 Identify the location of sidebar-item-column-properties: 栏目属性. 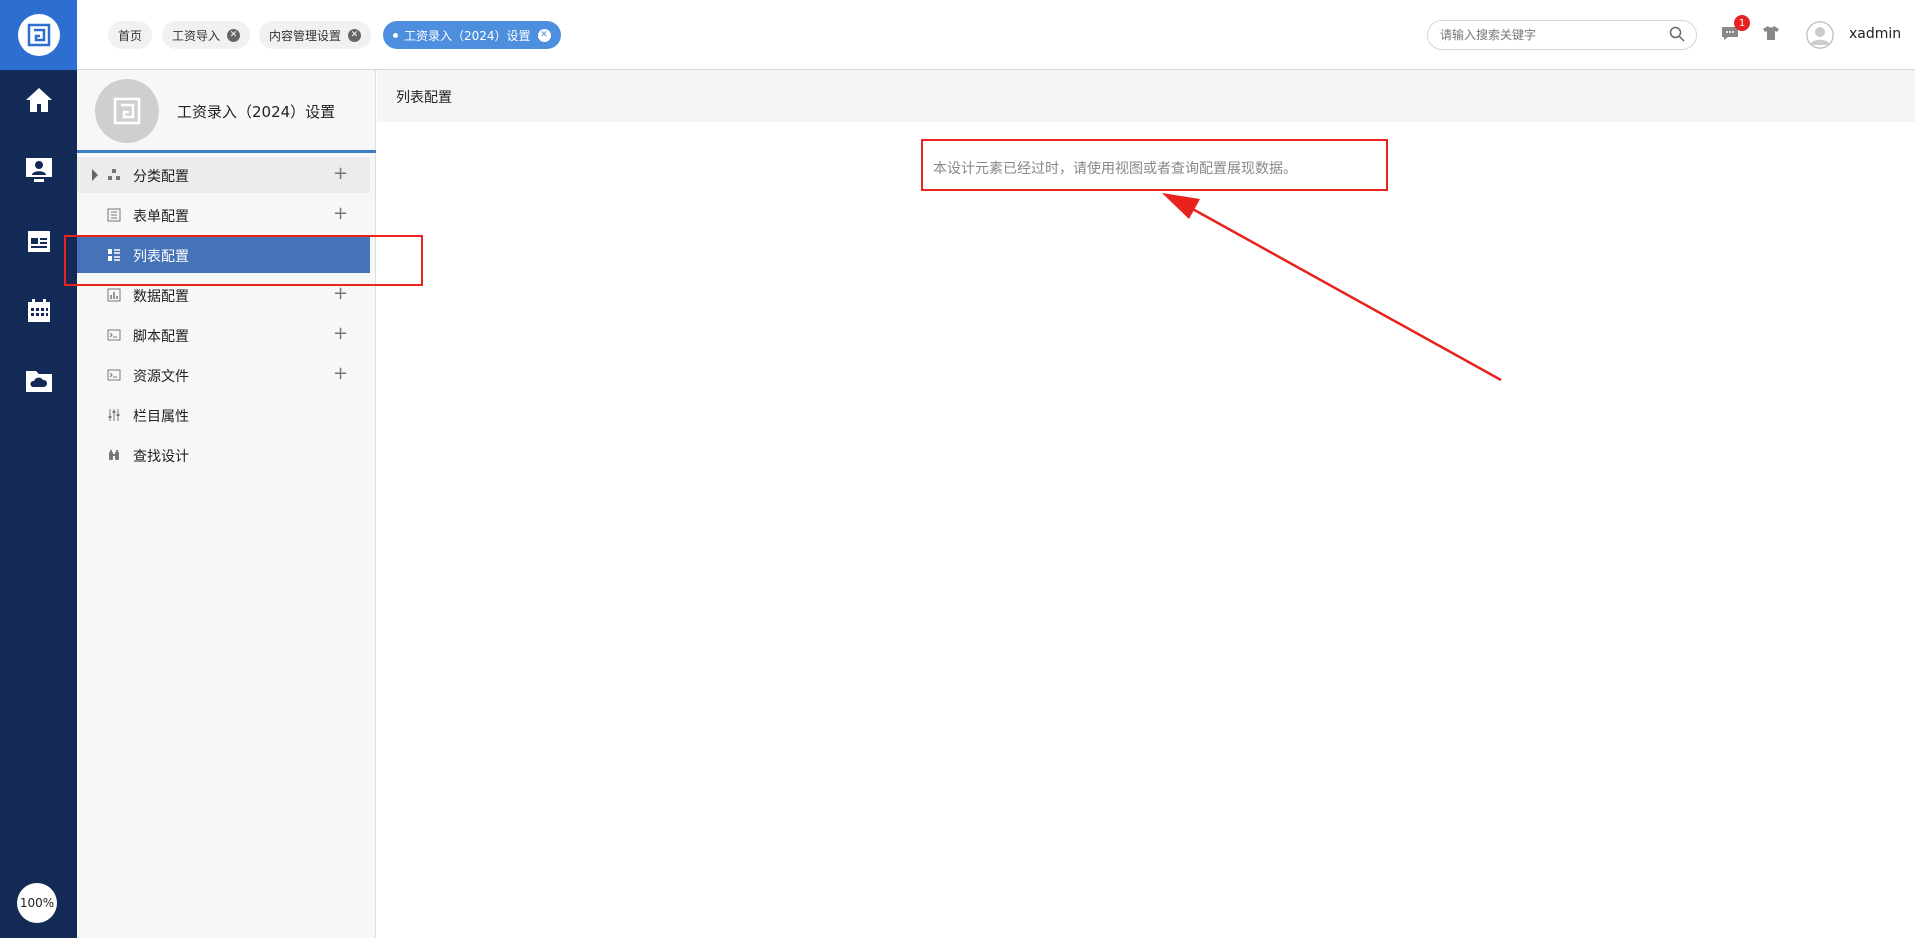
(223, 415).